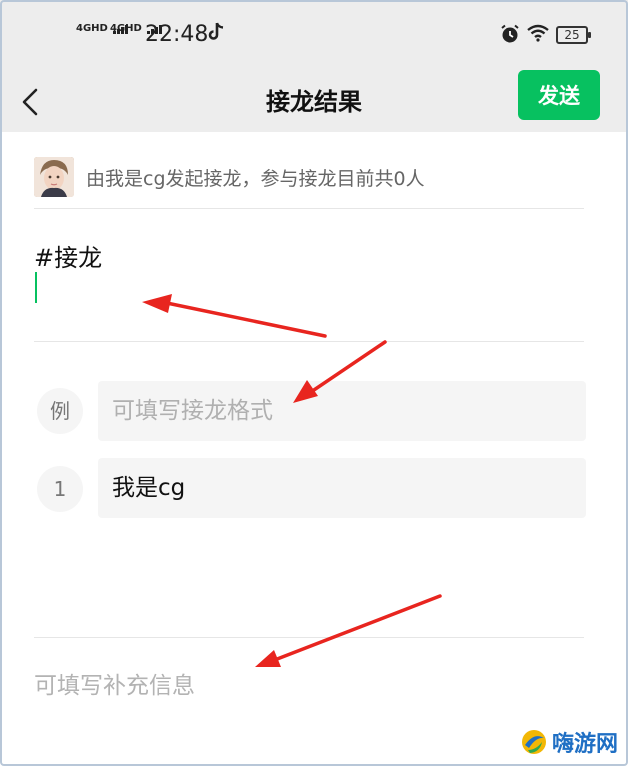 Image resolution: width=628 pixels, height=766 pixels. I want to click on watermark-text: 嗨游网, so click(585, 744).